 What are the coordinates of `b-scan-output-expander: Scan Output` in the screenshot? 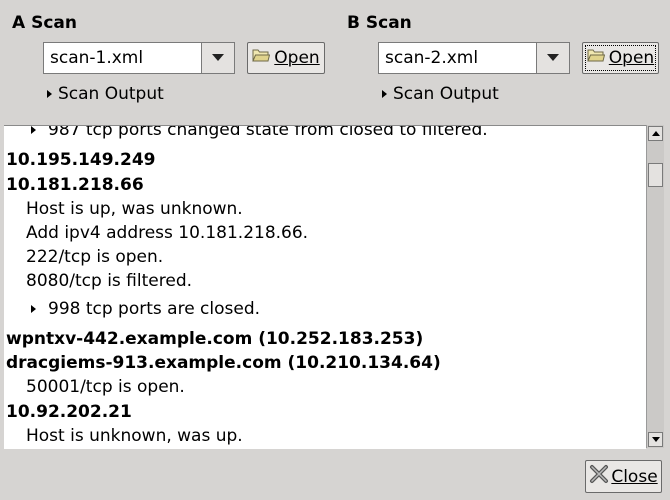 It's located at (440, 94).